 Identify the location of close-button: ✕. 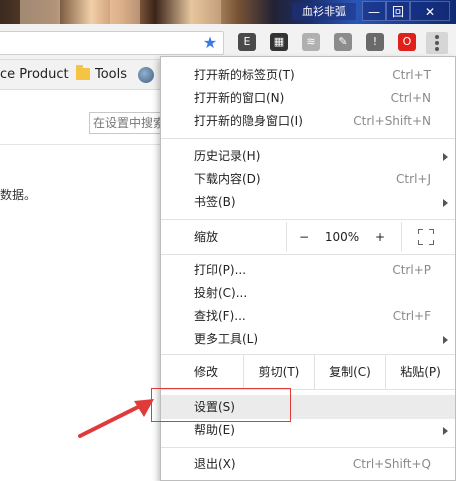
(430, 11).